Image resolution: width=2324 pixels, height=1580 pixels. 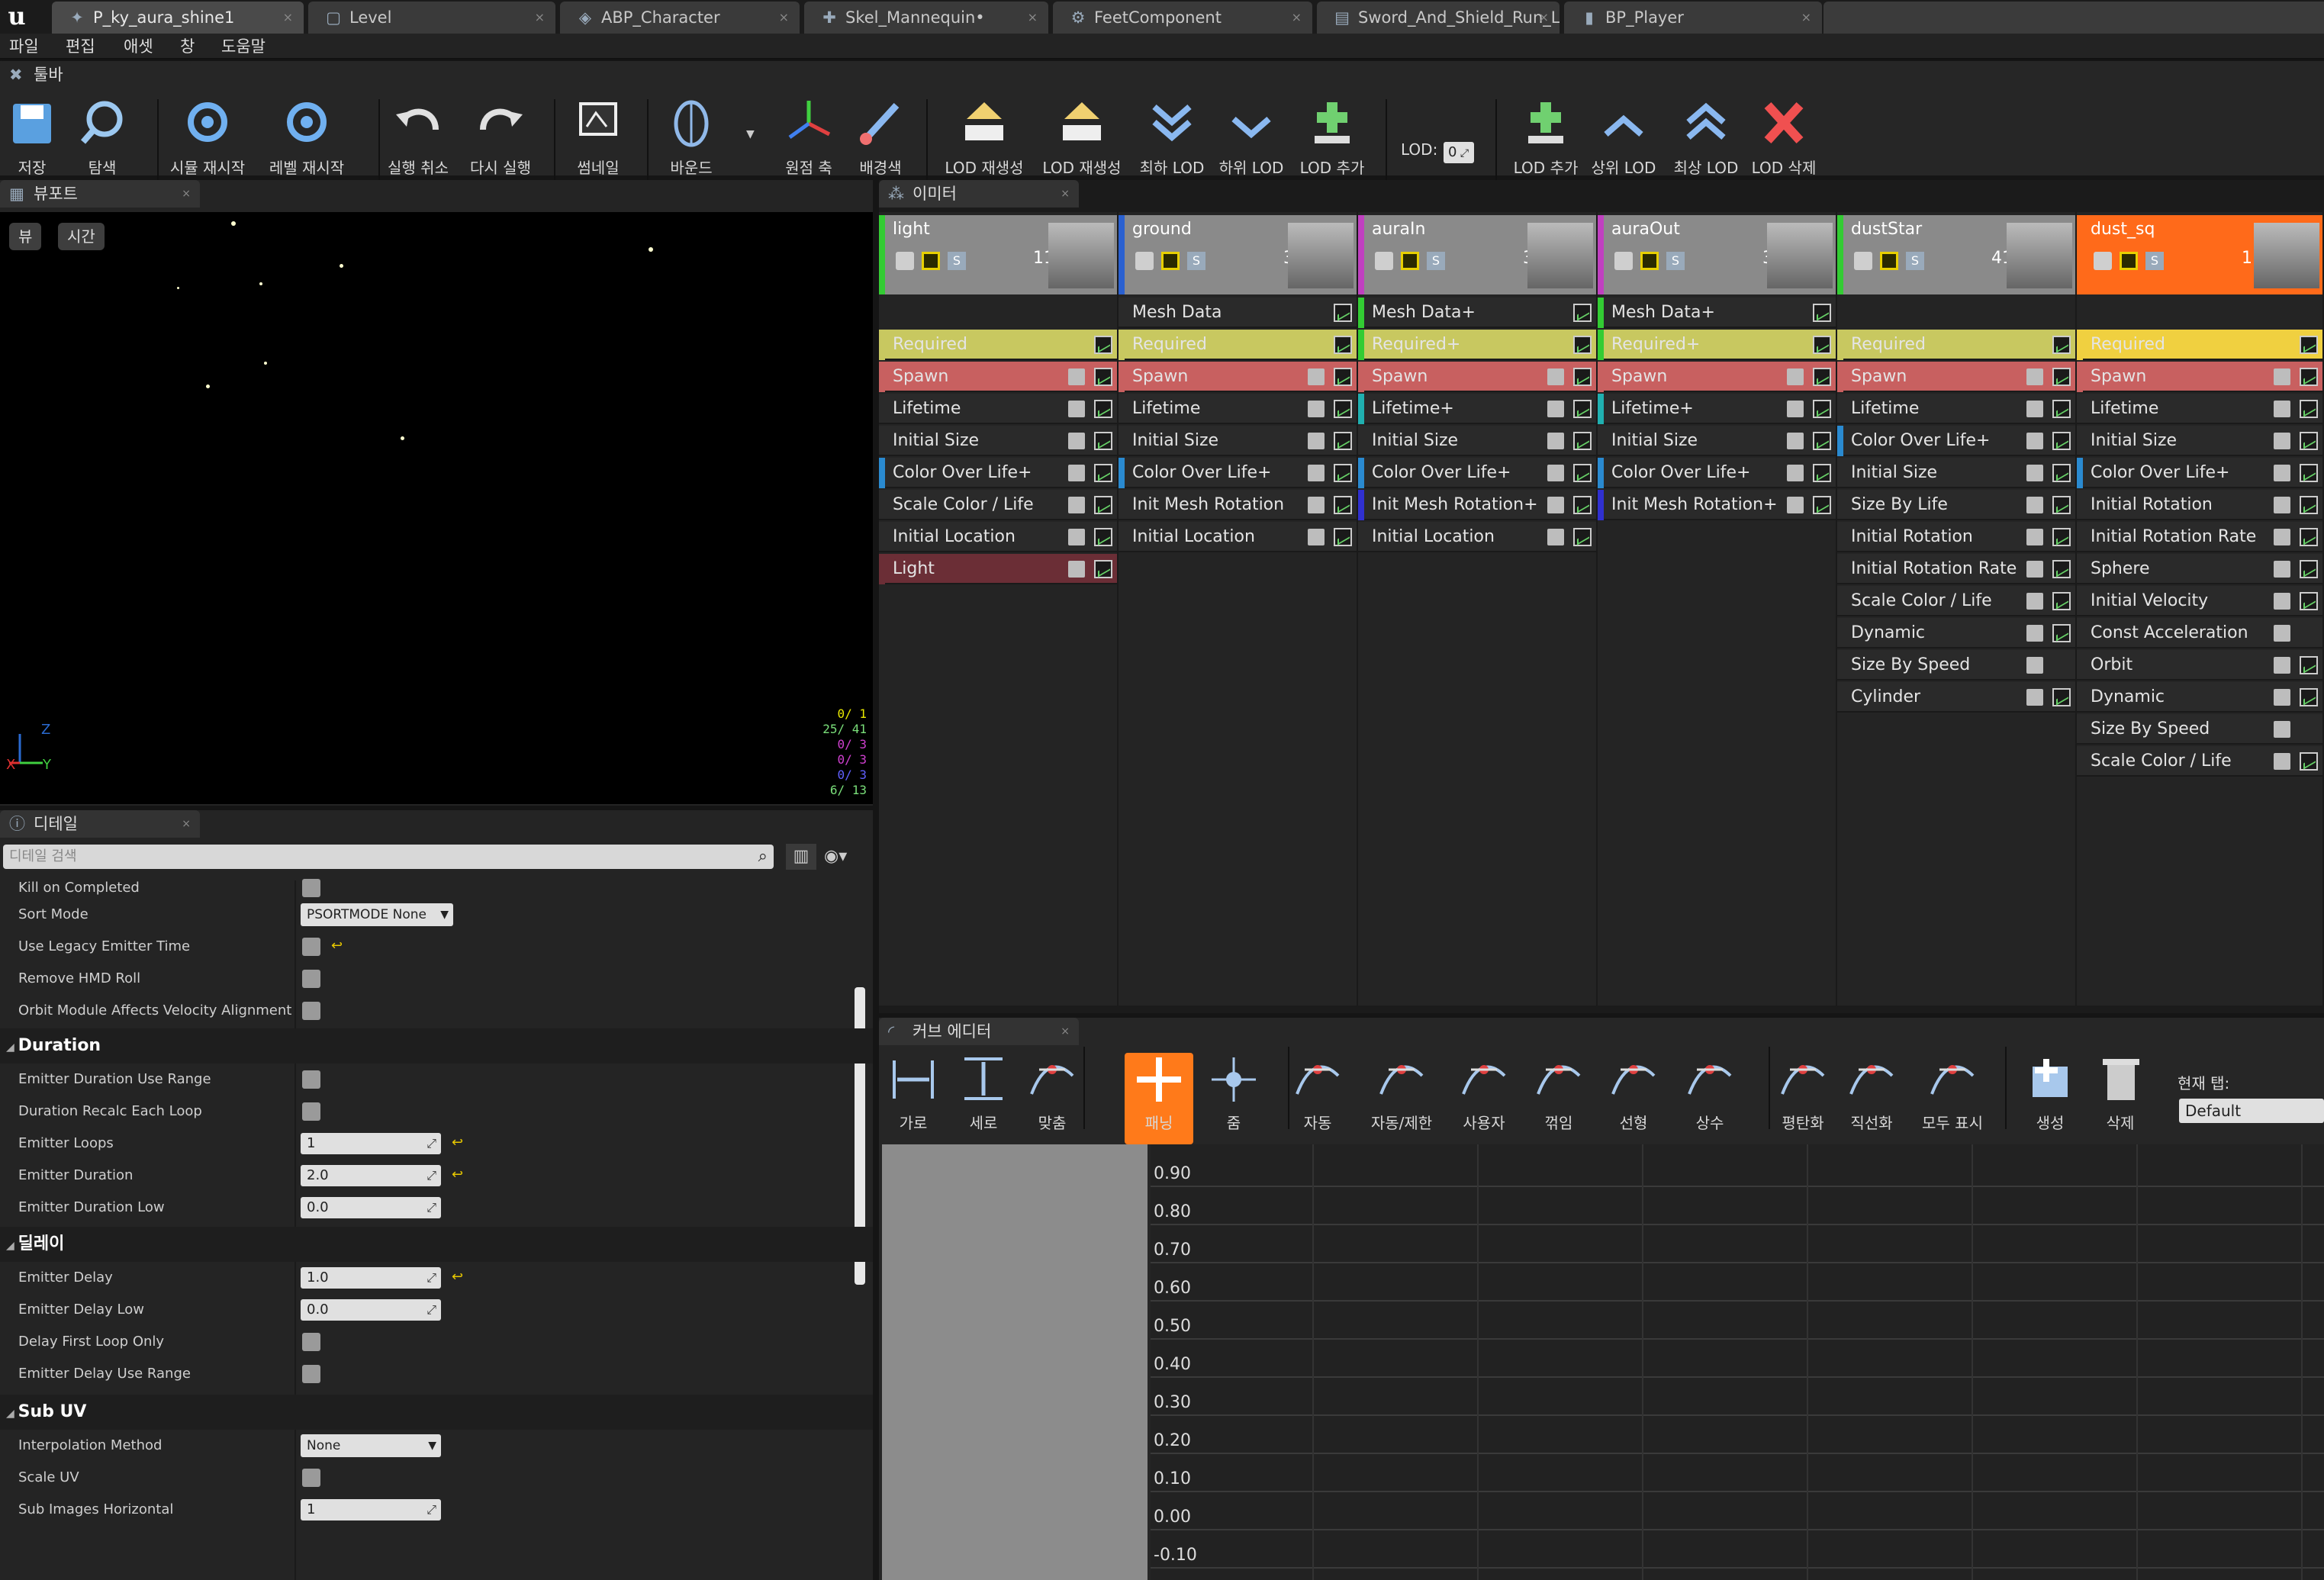 What do you see at coordinates (750, 134) in the screenshot?
I see `bounds-dropdown-icon: ▼` at bounding box center [750, 134].